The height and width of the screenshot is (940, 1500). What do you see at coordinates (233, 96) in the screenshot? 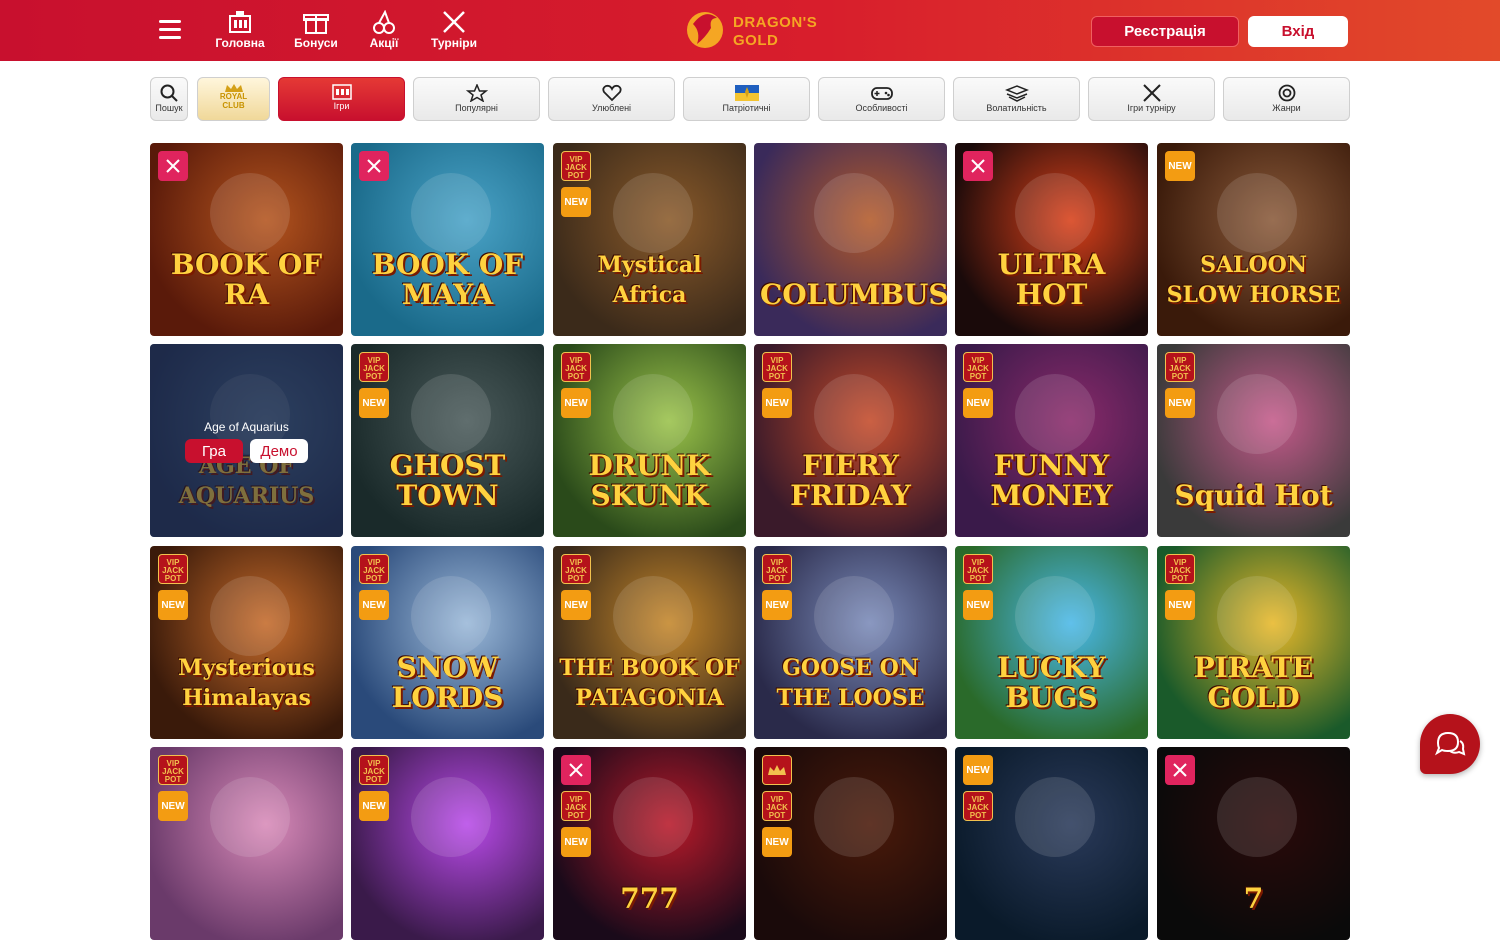
I see `royal-line1: ROYAL` at bounding box center [233, 96].